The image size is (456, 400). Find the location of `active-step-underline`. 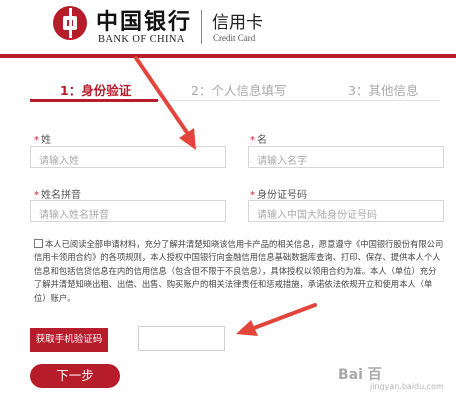

active-step-underline is located at coordinates (94, 100).